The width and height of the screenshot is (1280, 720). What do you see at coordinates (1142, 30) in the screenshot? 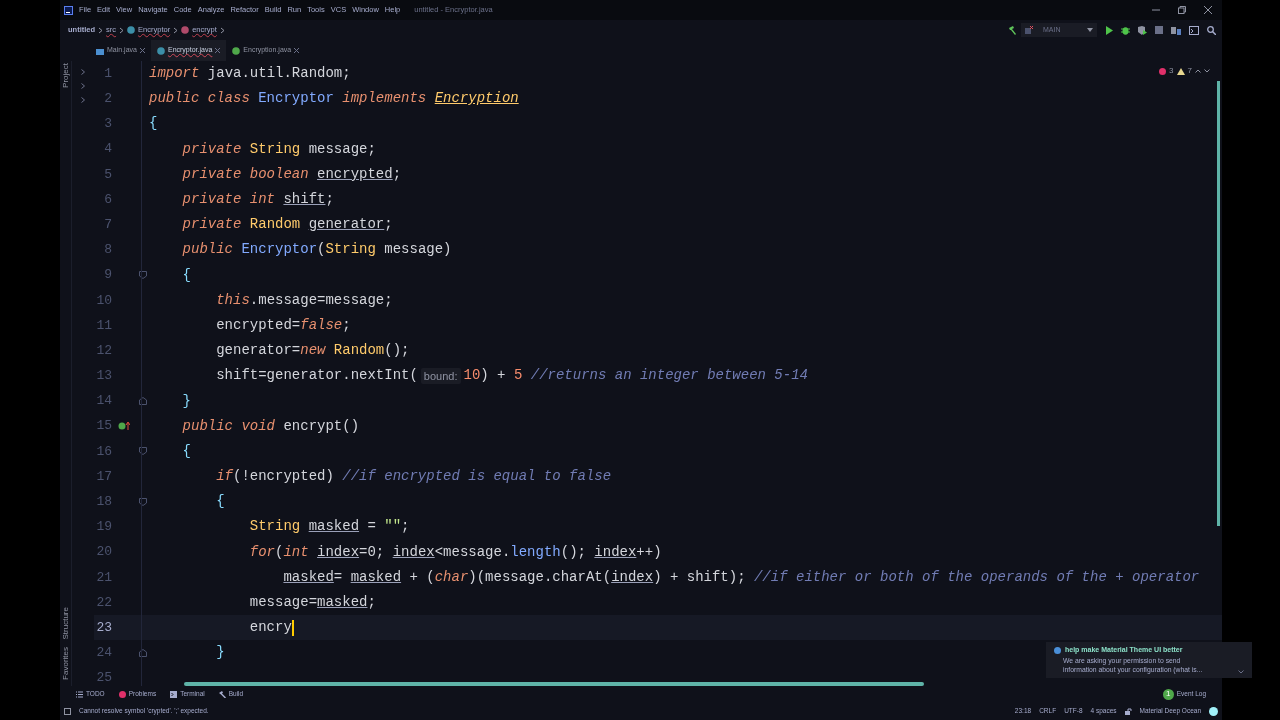
I see `coverage-icon` at bounding box center [1142, 30].